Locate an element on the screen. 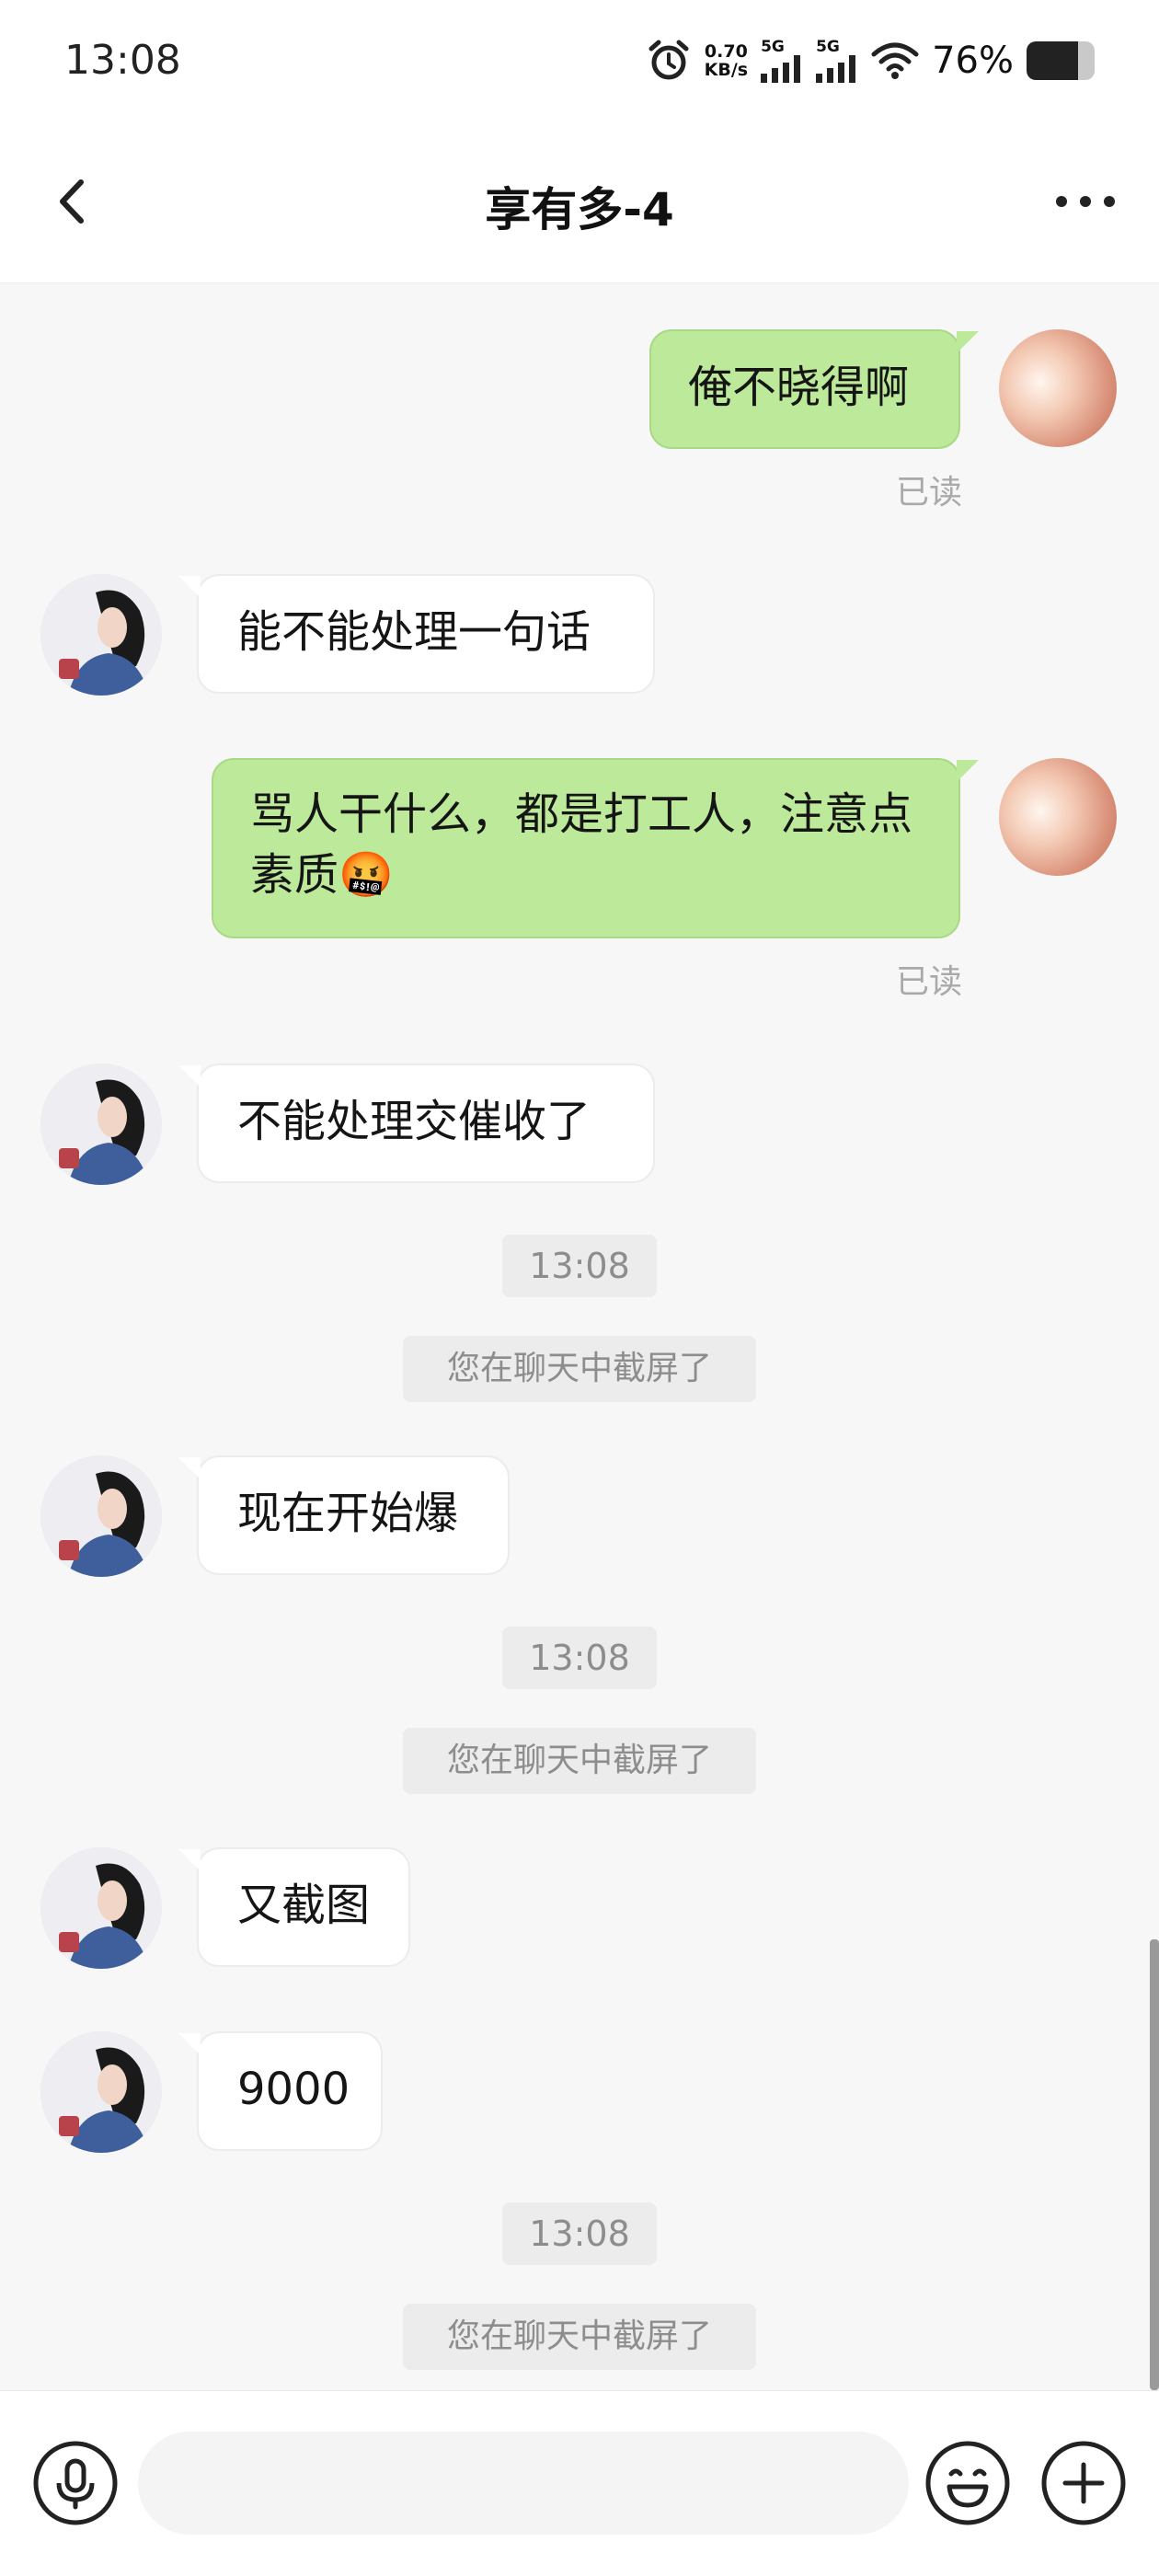 Image resolution: width=1159 pixels, height=2576 pixels. more-actions-button is located at coordinates (1083, 2483).